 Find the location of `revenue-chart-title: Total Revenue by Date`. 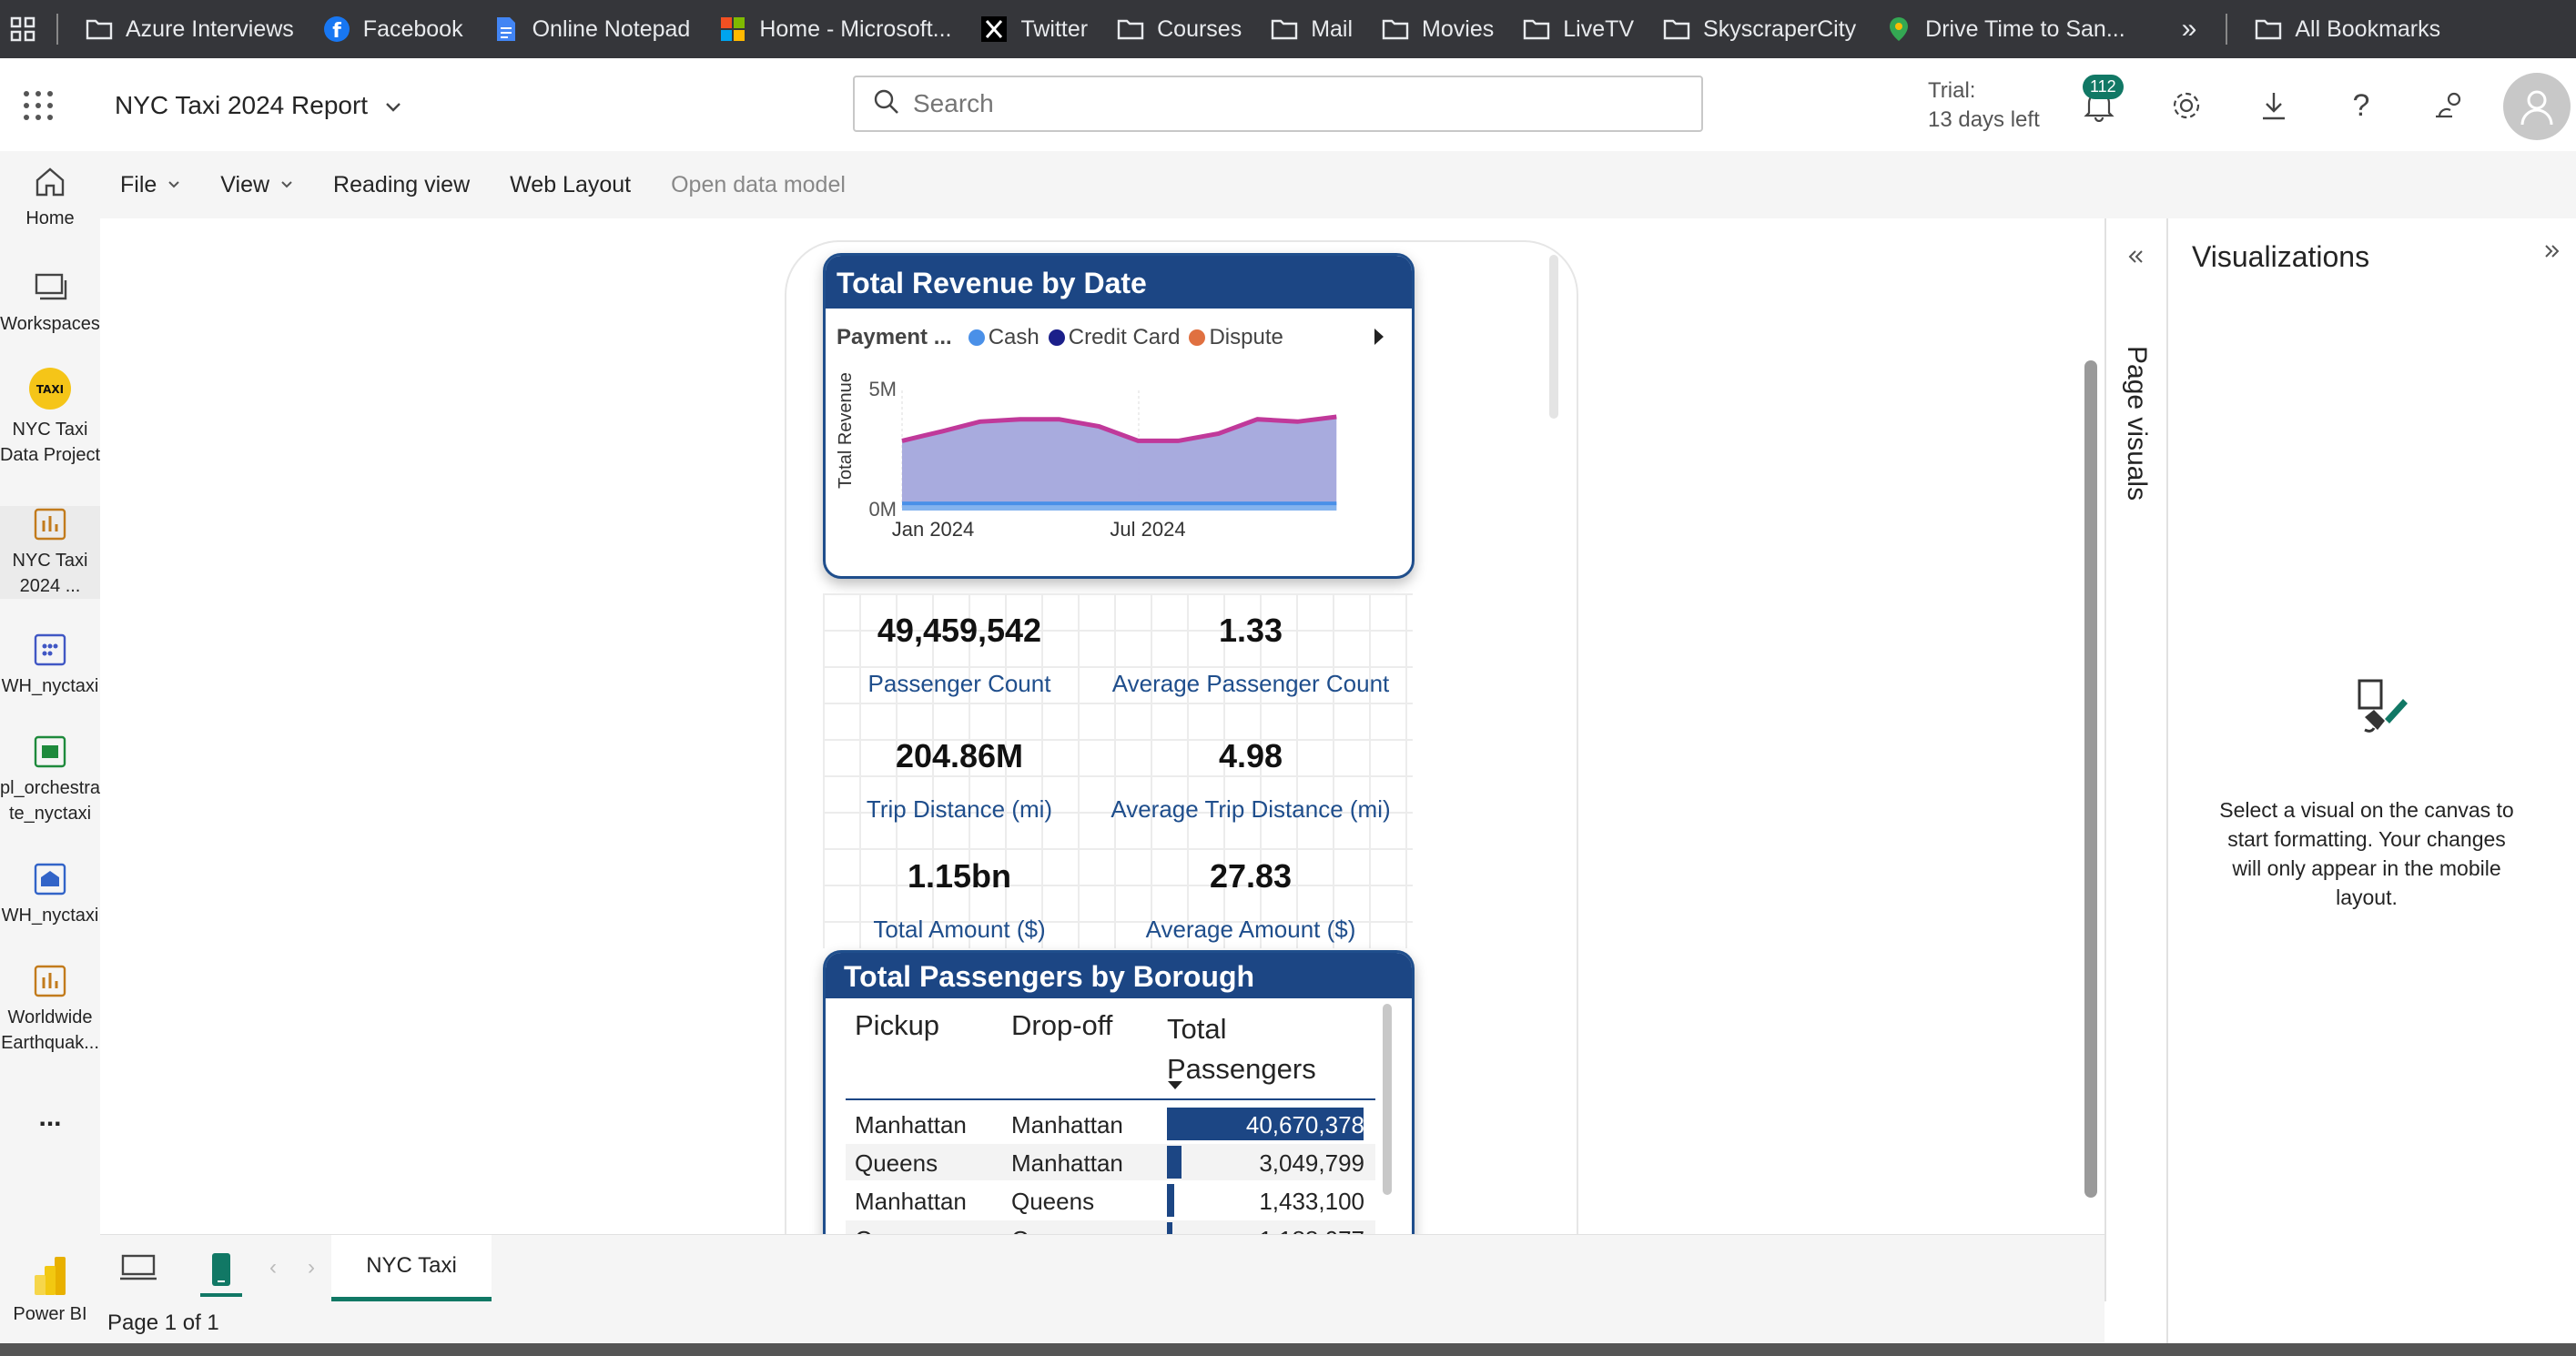

revenue-chart-title: Total Revenue by Date is located at coordinates (1119, 282).